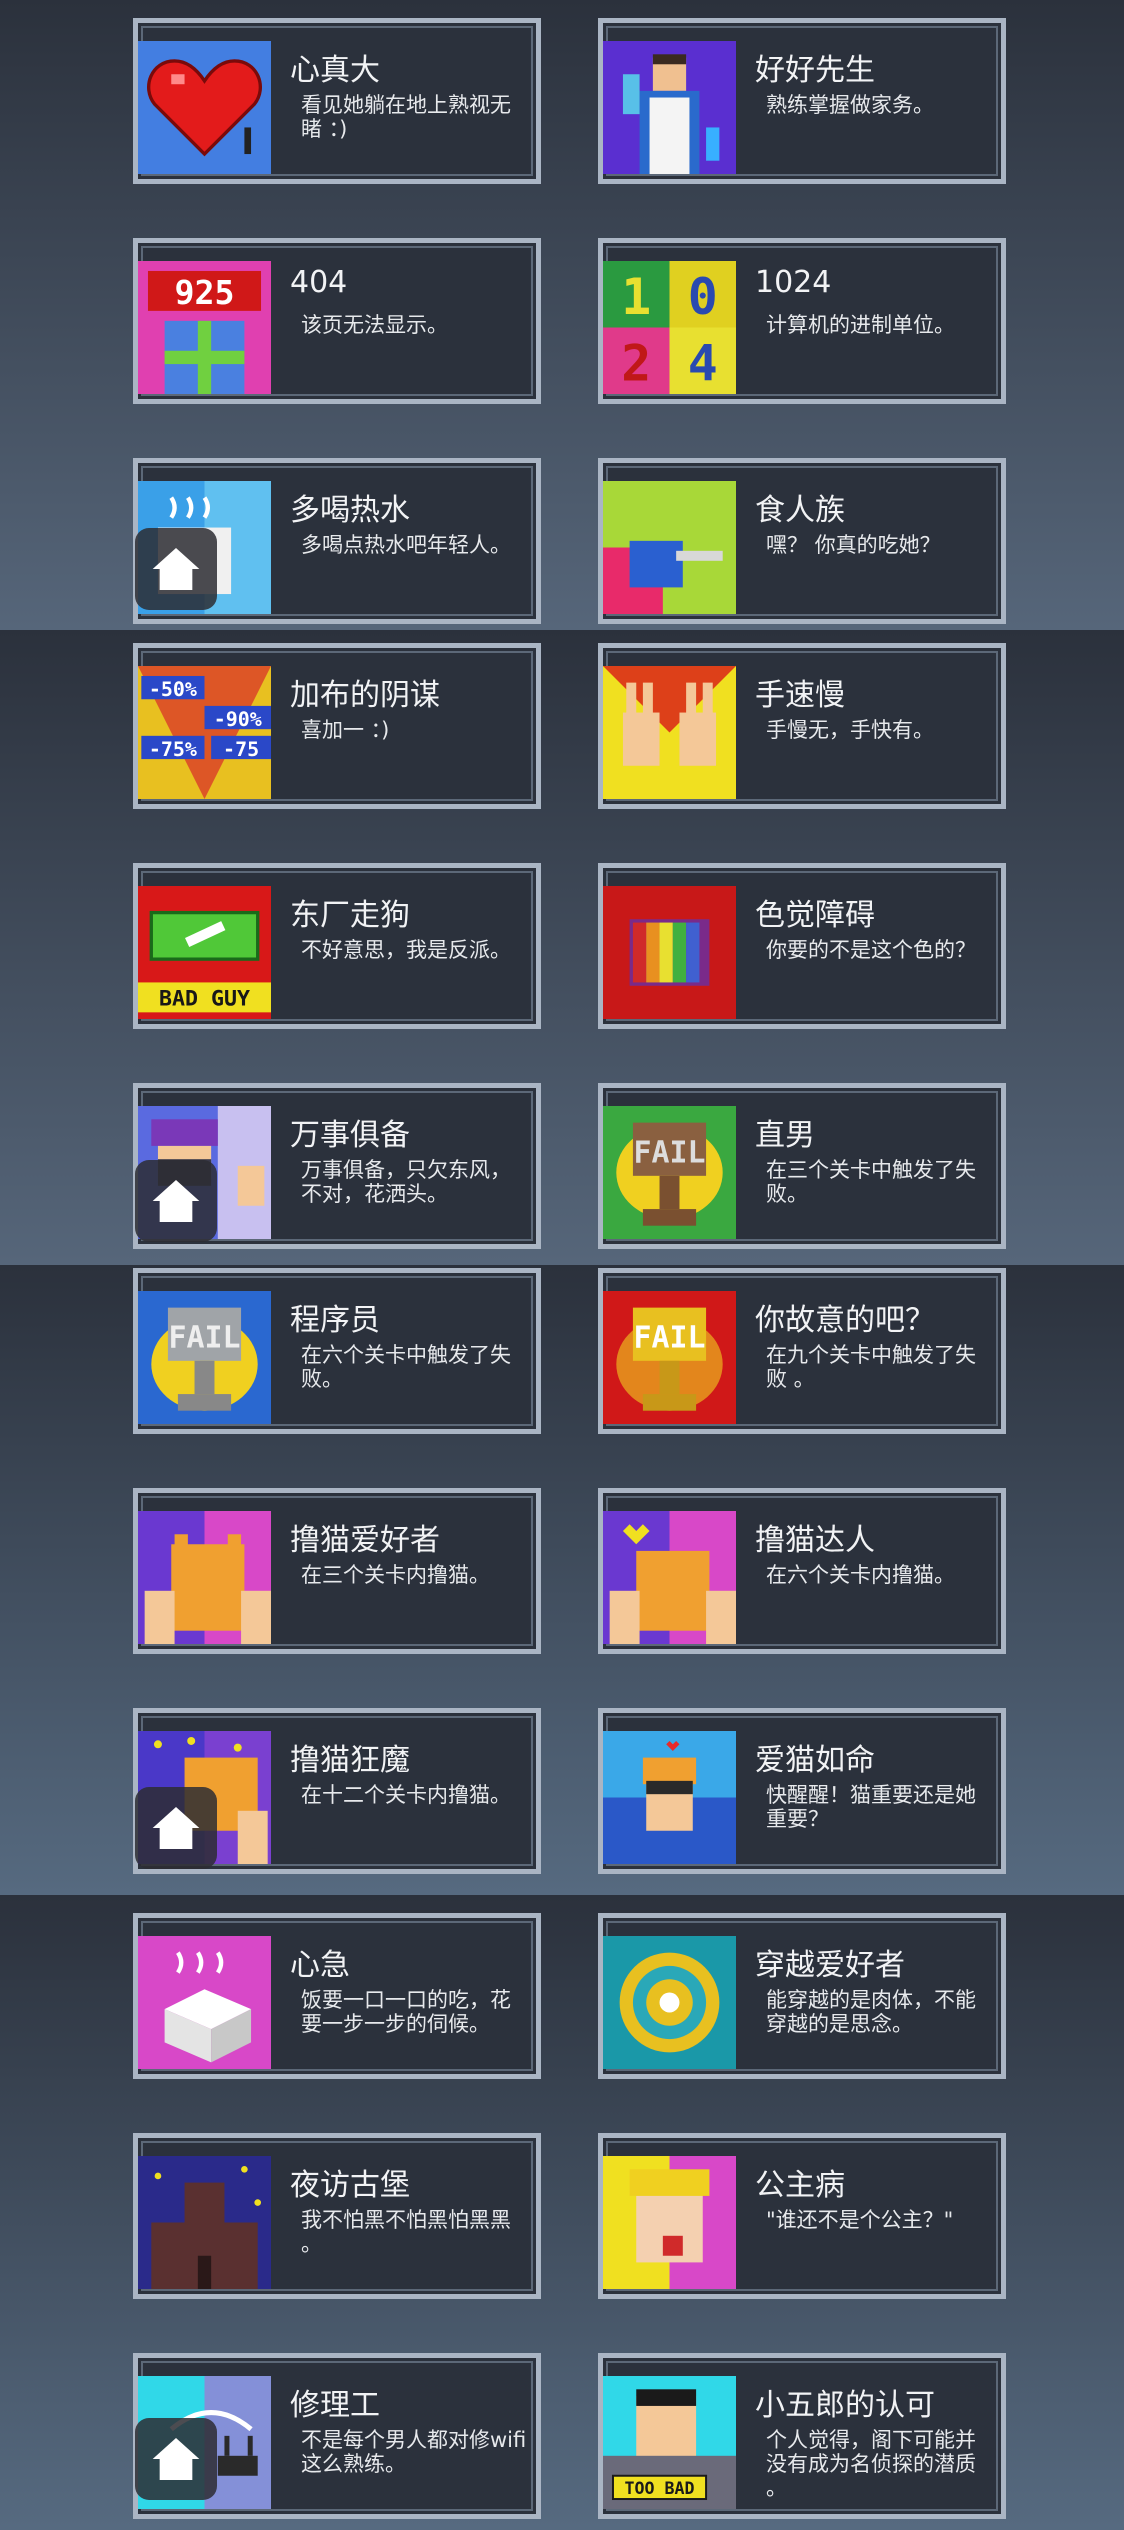 The image size is (1124, 2530). I want to click on achievement-desc: 不好意思，我是反派。, so click(406, 950).